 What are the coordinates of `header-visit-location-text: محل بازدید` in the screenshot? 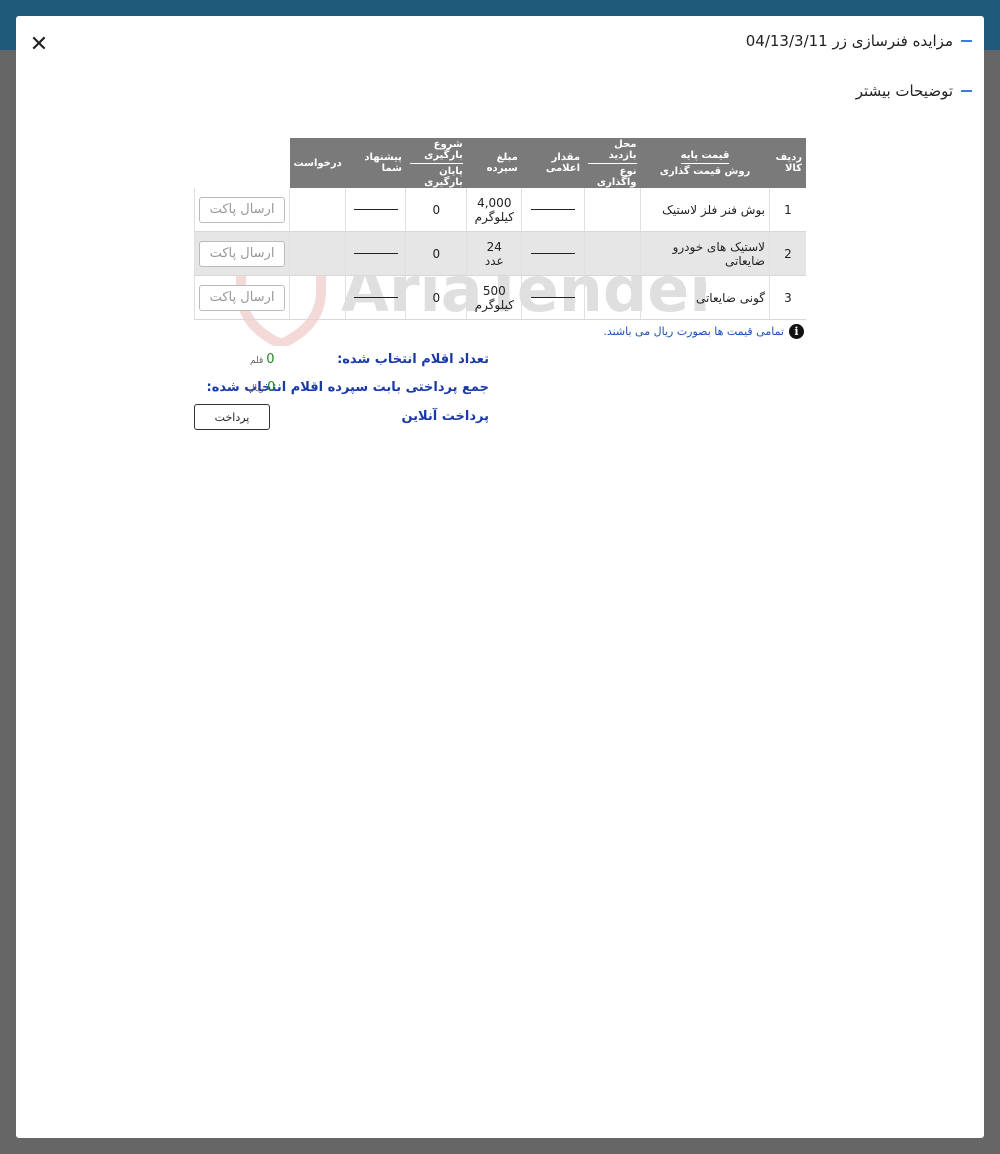 It's located at (612, 151).